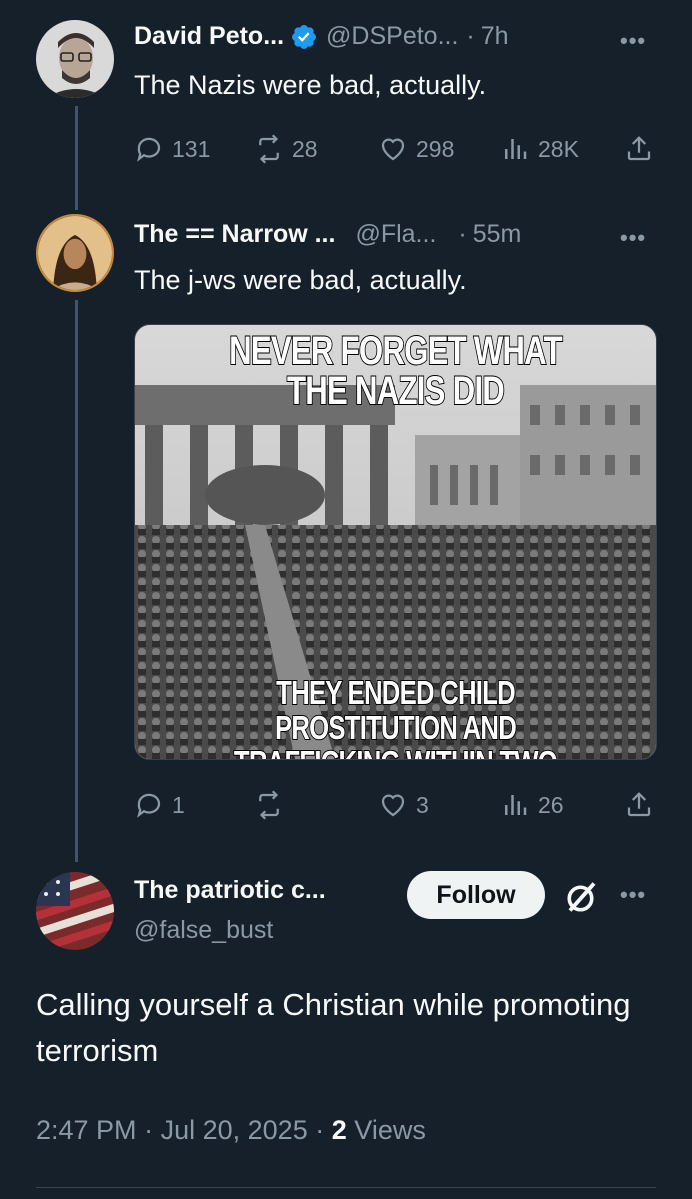  Describe the element at coordinates (422, 804) in the screenshot. I see `like-count: 3` at that location.